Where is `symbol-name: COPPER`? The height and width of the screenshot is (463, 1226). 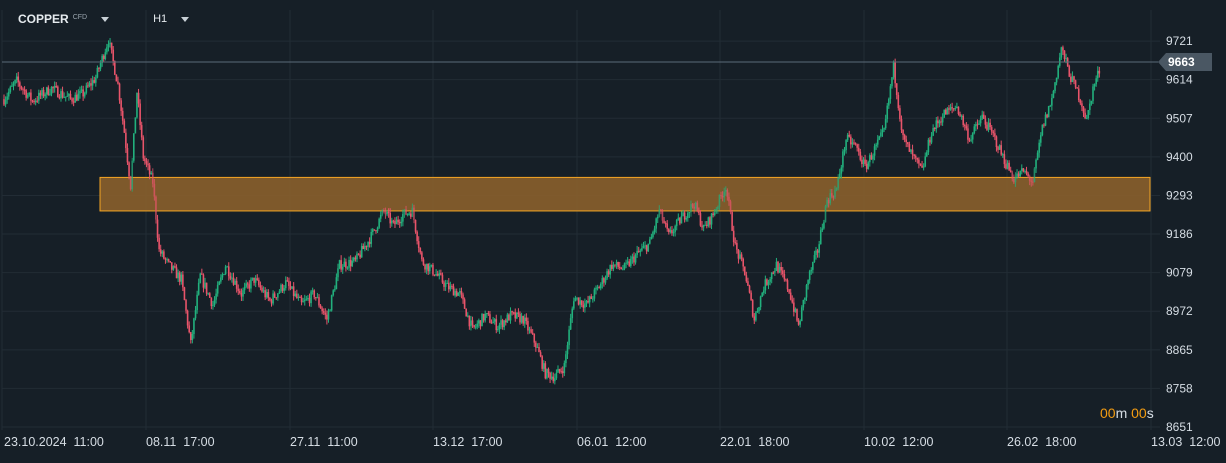
symbol-name: COPPER is located at coordinates (43, 19).